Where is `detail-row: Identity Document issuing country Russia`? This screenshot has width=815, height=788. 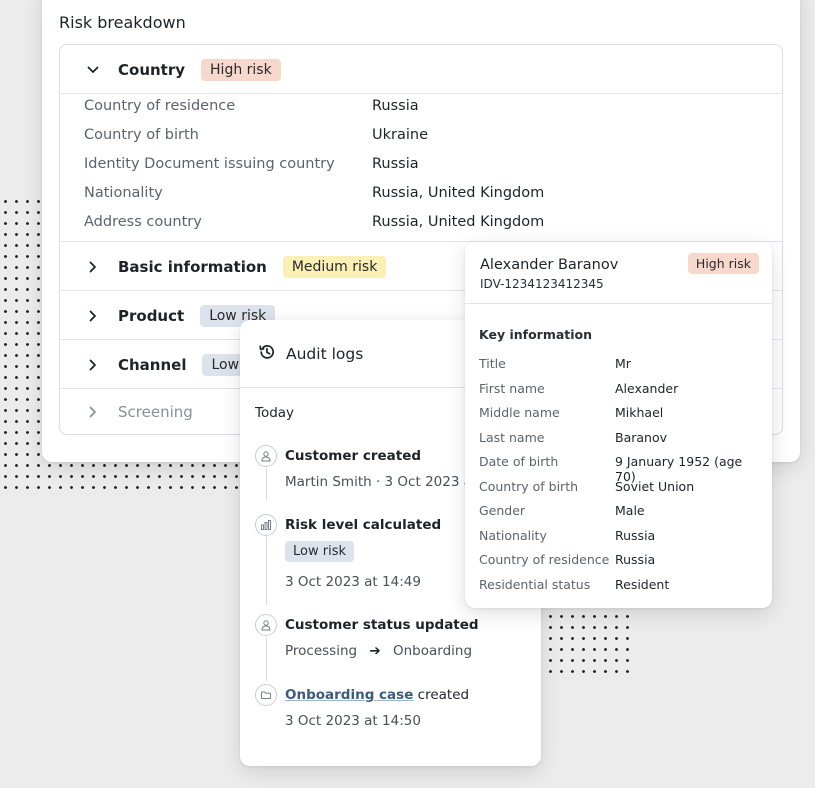 detail-row: Identity Document issuing country Russia is located at coordinates (424, 165).